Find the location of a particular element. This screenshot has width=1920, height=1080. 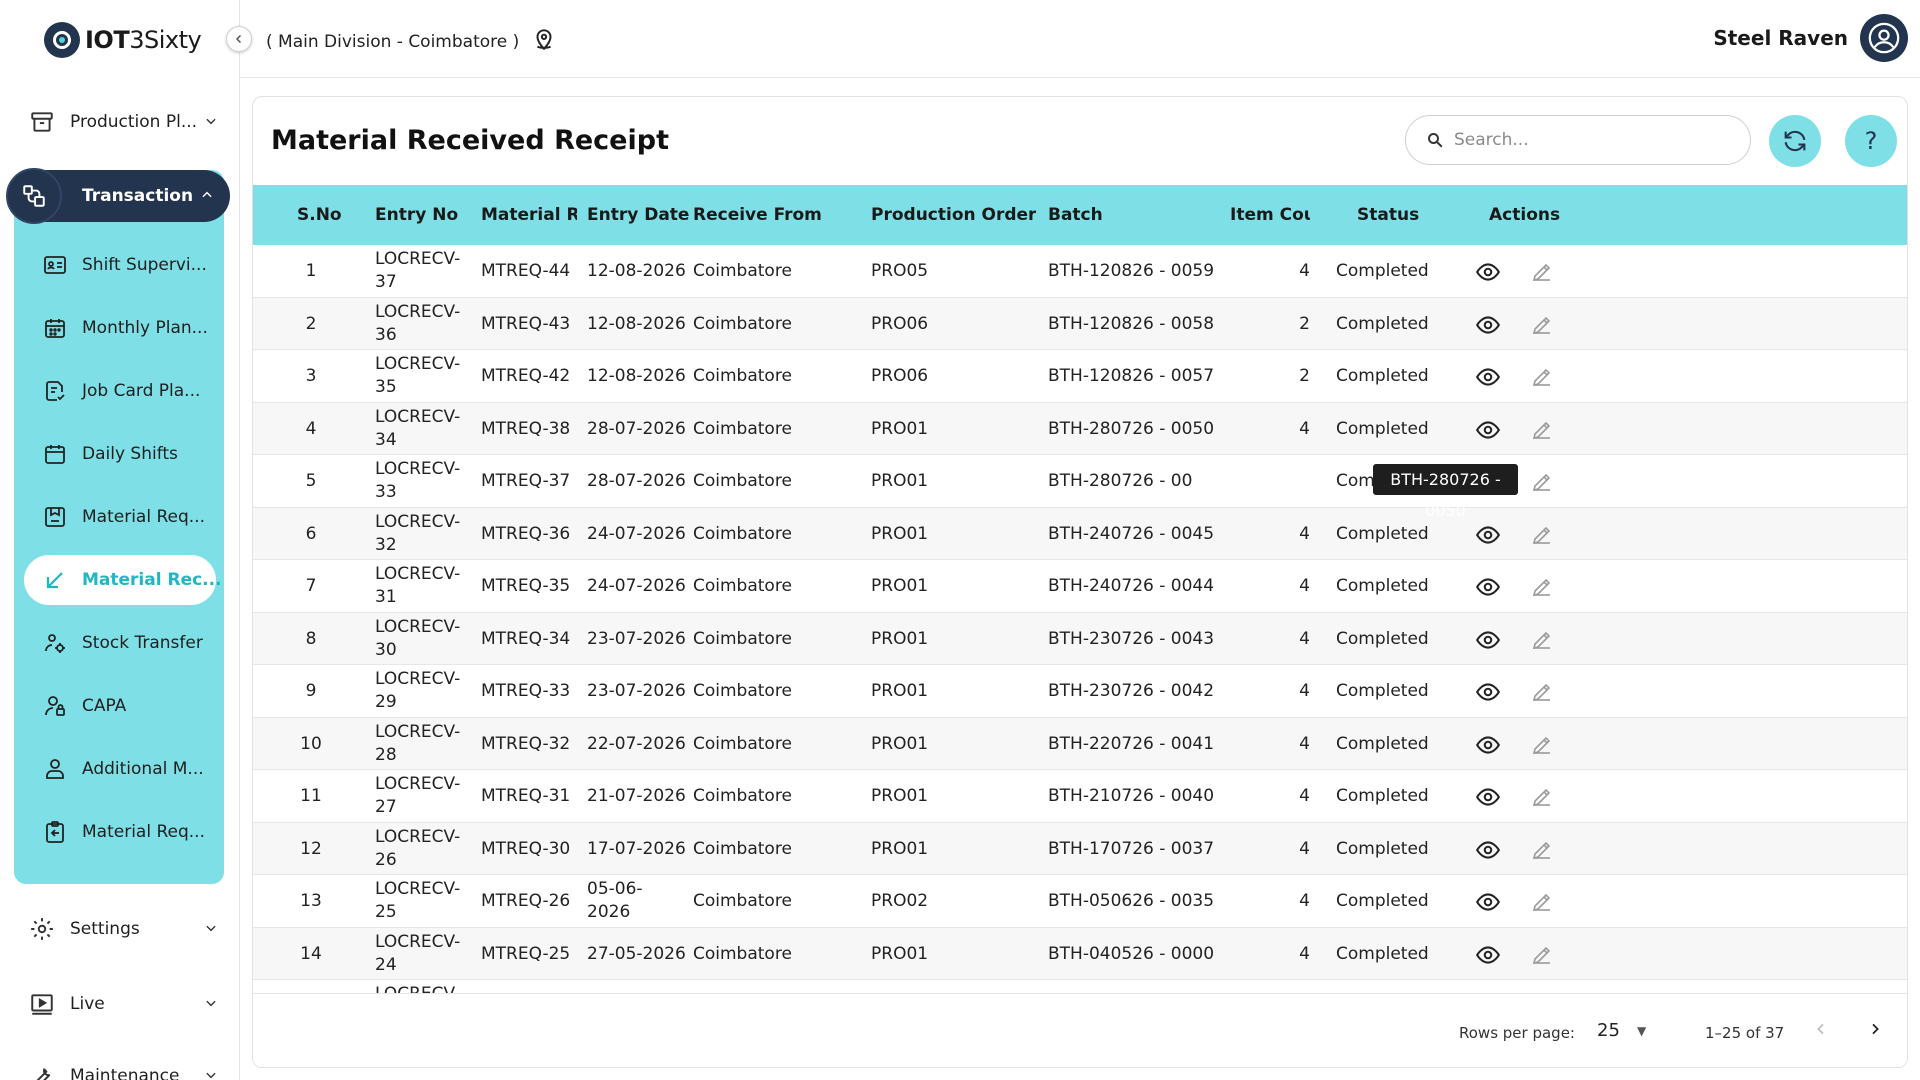

cell-batch: BTH-280726 - 0050 is located at coordinates (1131, 428).